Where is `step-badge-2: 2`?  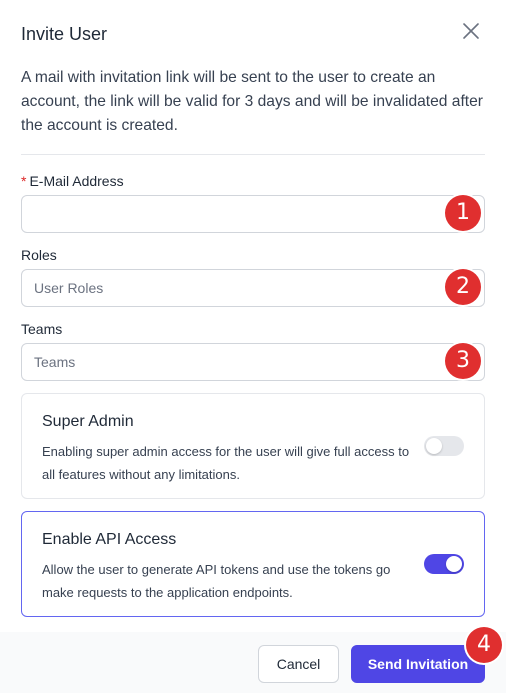 step-badge-2: 2 is located at coordinates (463, 287).